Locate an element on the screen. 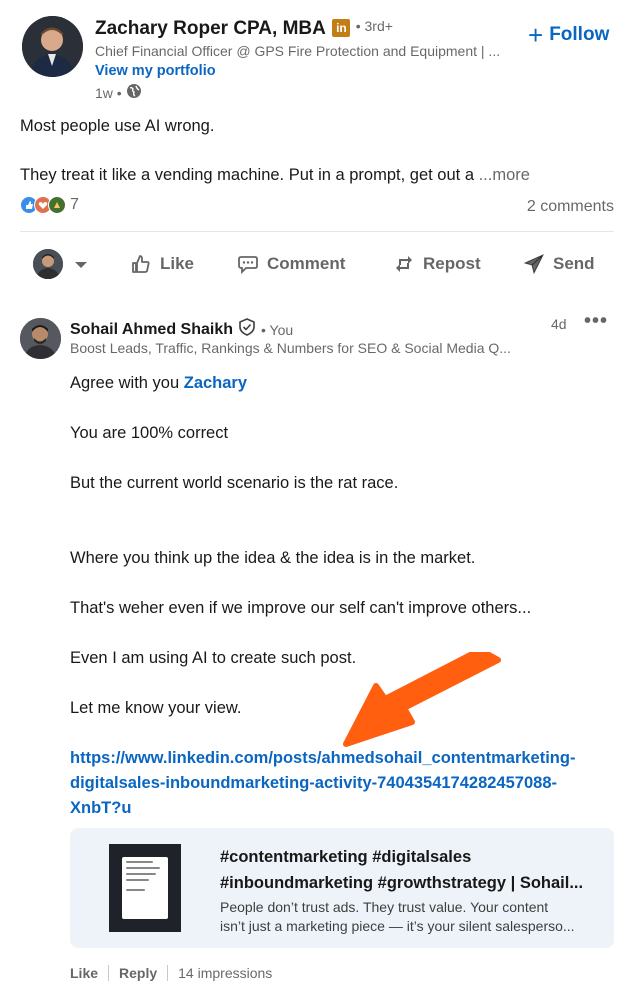 The width and height of the screenshot is (632, 1006). comment-line: Let me know your view. is located at coordinates (156, 708).